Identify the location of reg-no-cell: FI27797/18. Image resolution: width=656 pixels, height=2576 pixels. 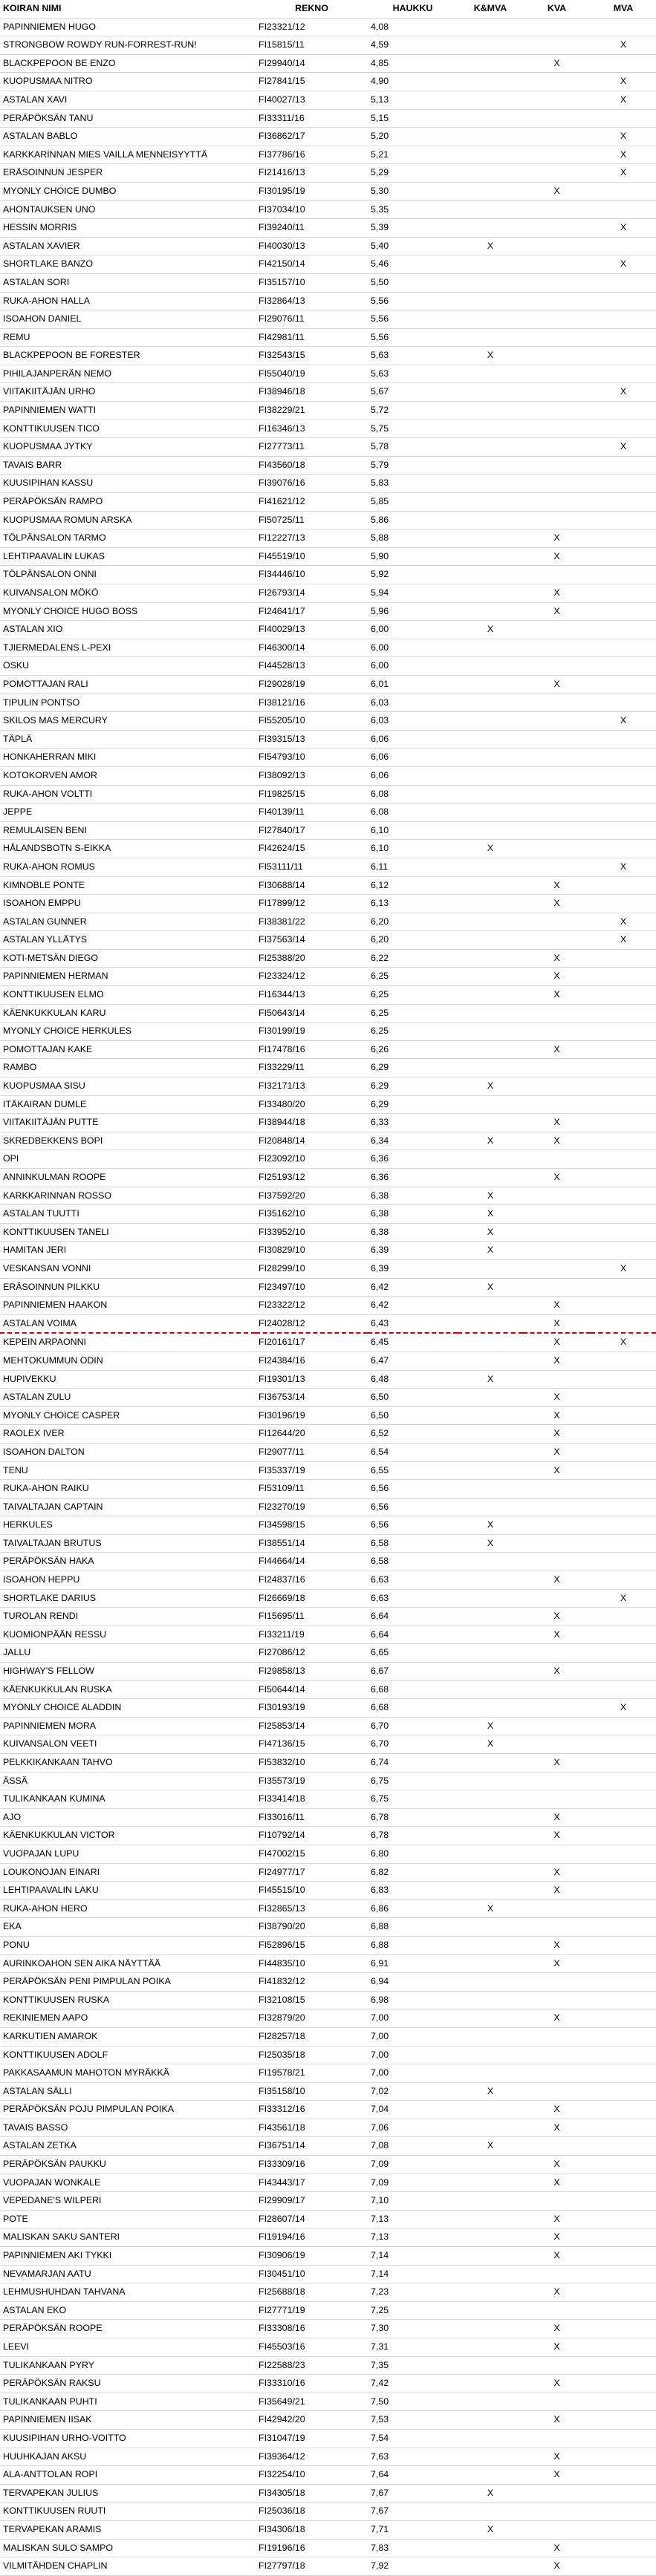
(312, 2566).